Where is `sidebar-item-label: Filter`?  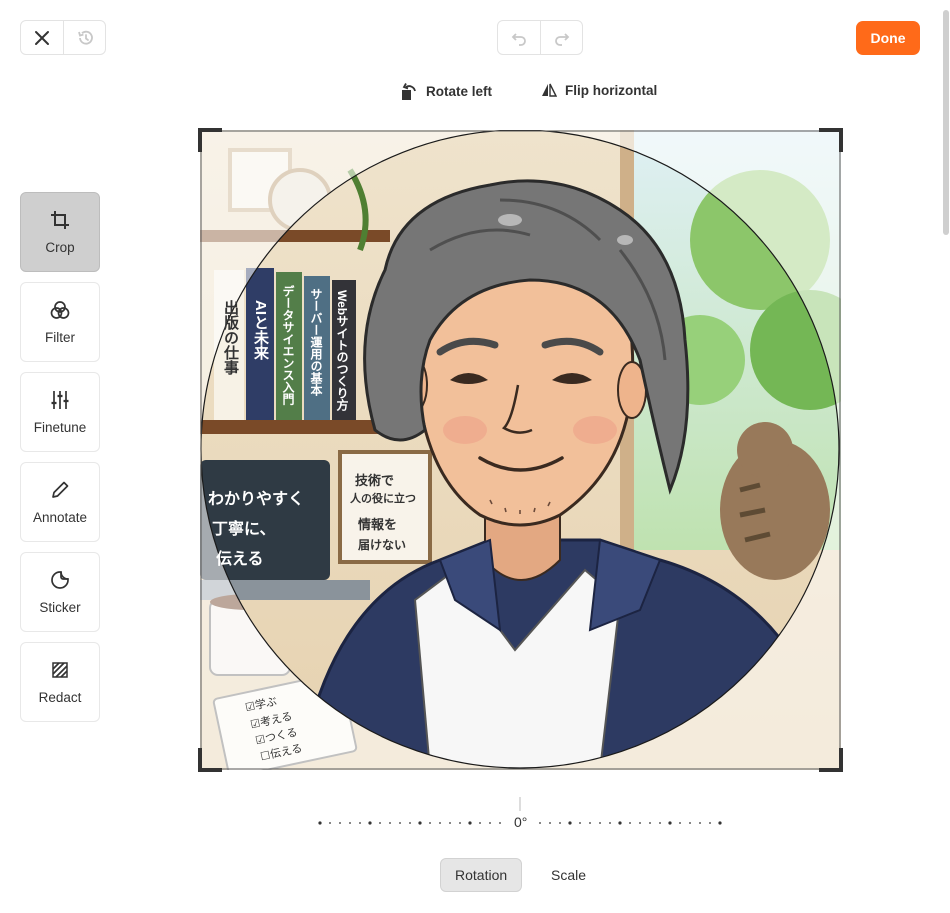 sidebar-item-label: Filter is located at coordinates (60, 337).